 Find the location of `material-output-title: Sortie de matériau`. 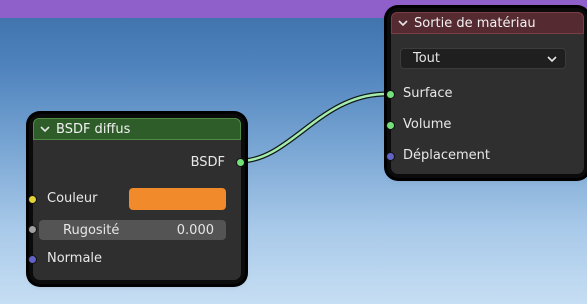

material-output-title: Sortie de matériau is located at coordinates (475, 23).